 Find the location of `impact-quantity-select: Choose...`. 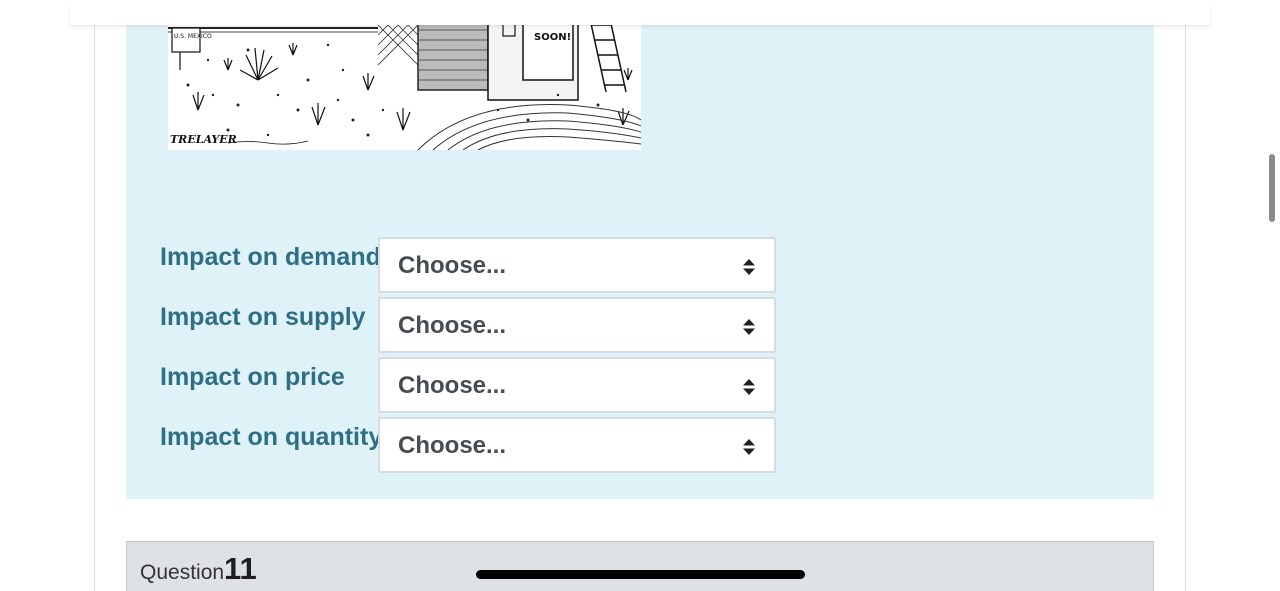

impact-quantity-select: Choose... is located at coordinates (577, 445).